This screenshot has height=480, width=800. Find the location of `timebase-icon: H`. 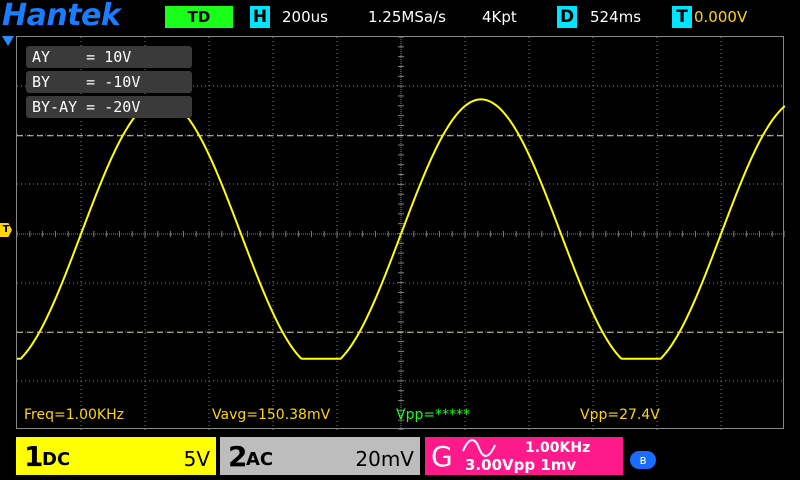

timebase-icon: H is located at coordinates (260, 17).